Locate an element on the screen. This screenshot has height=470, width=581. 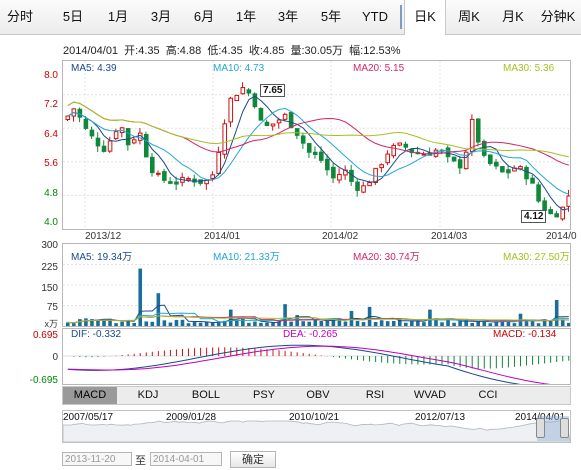
confirm-button: 确定 is located at coordinates (253, 459).